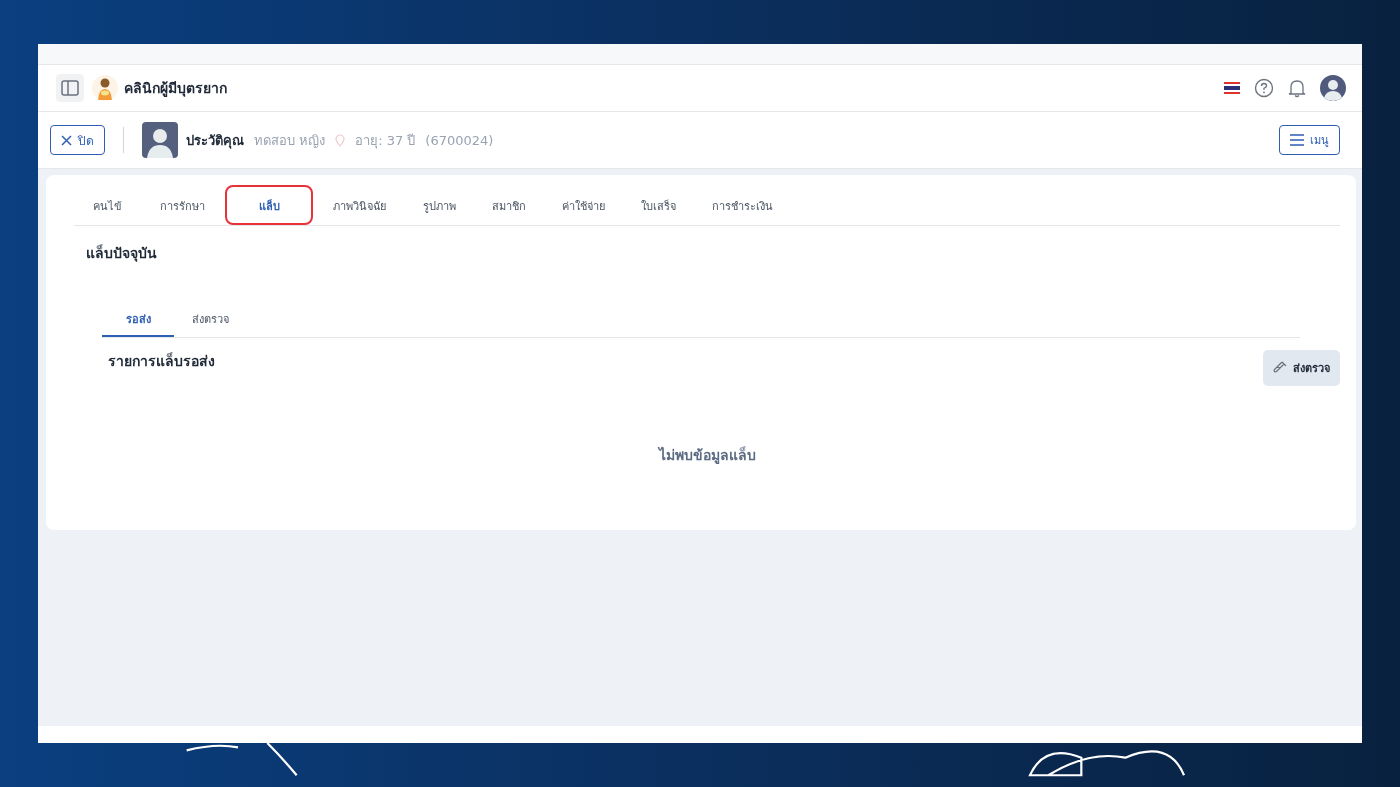 The image size is (1400, 787). What do you see at coordinates (742, 205) in the screenshot?
I see `tab: การชำระเงิน` at bounding box center [742, 205].